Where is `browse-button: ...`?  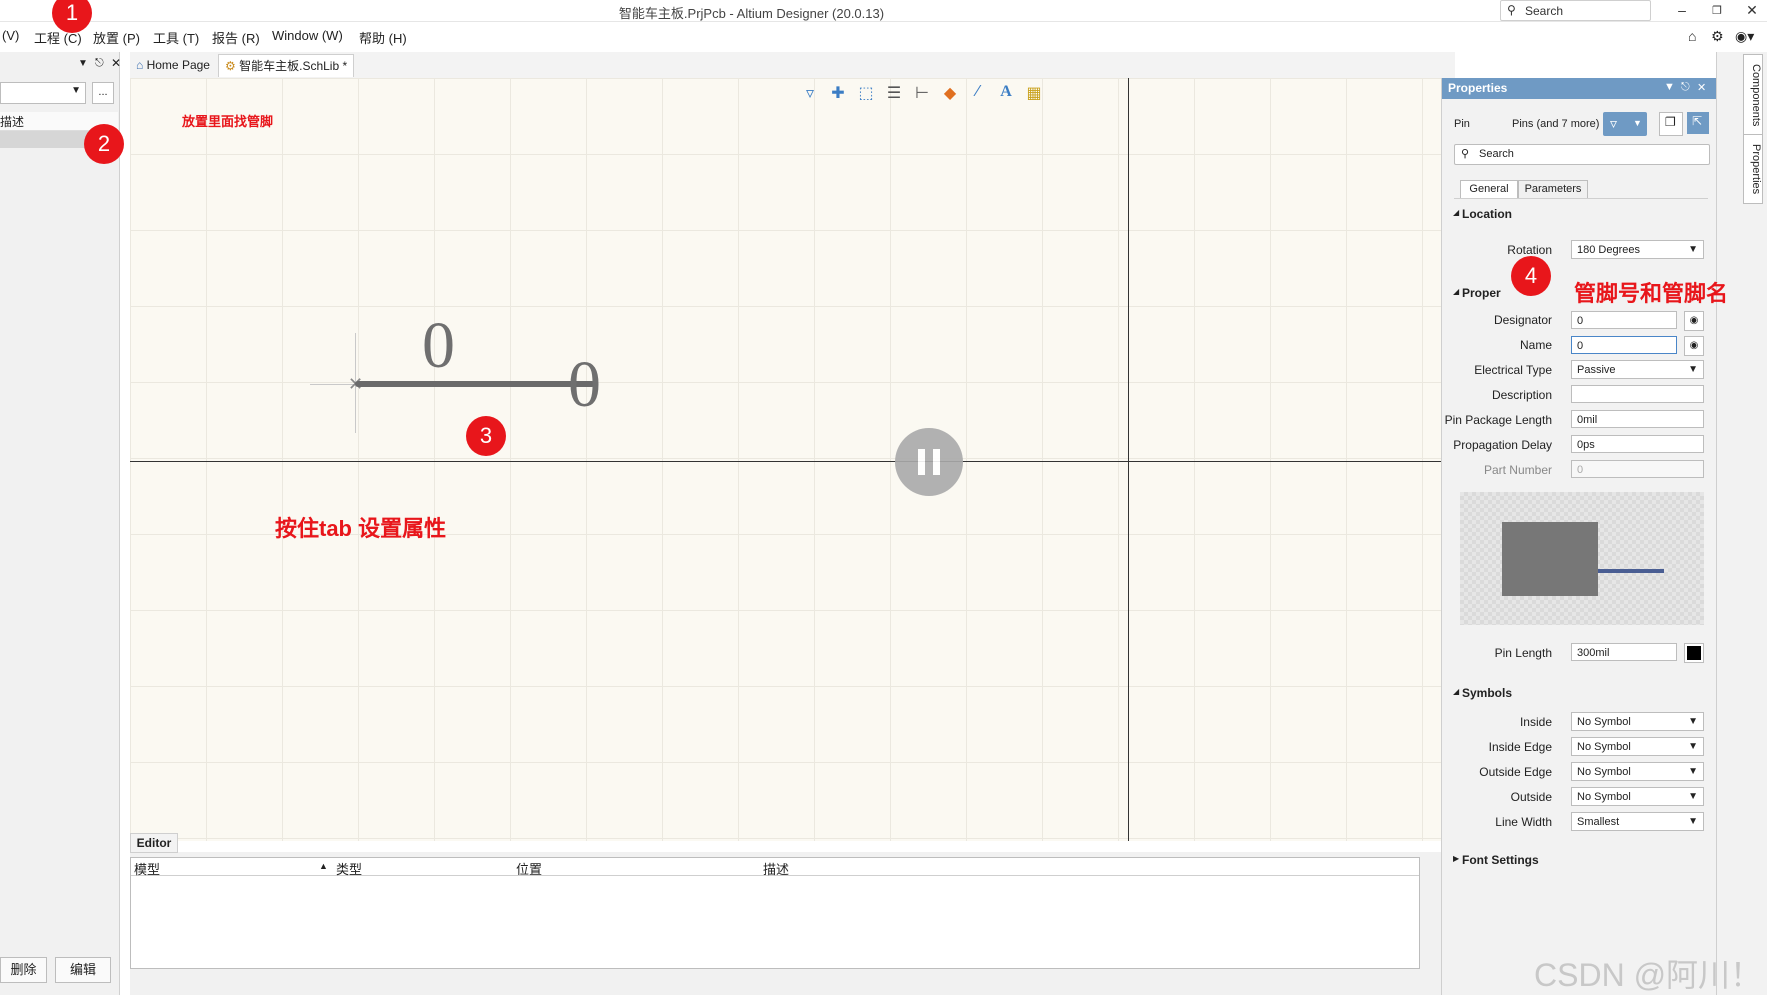
browse-button: ... is located at coordinates (103, 93).